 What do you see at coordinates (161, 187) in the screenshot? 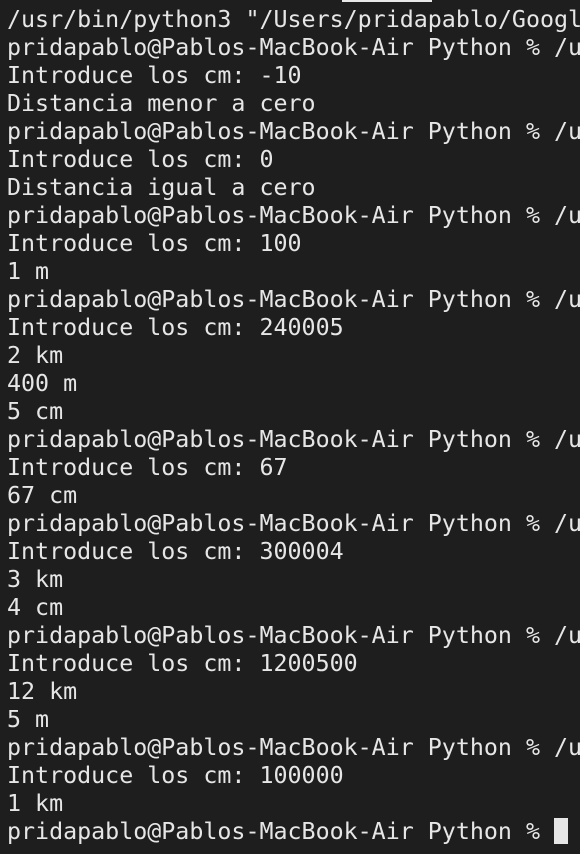
I see `terminal-line: Distancia igual a cero` at bounding box center [161, 187].